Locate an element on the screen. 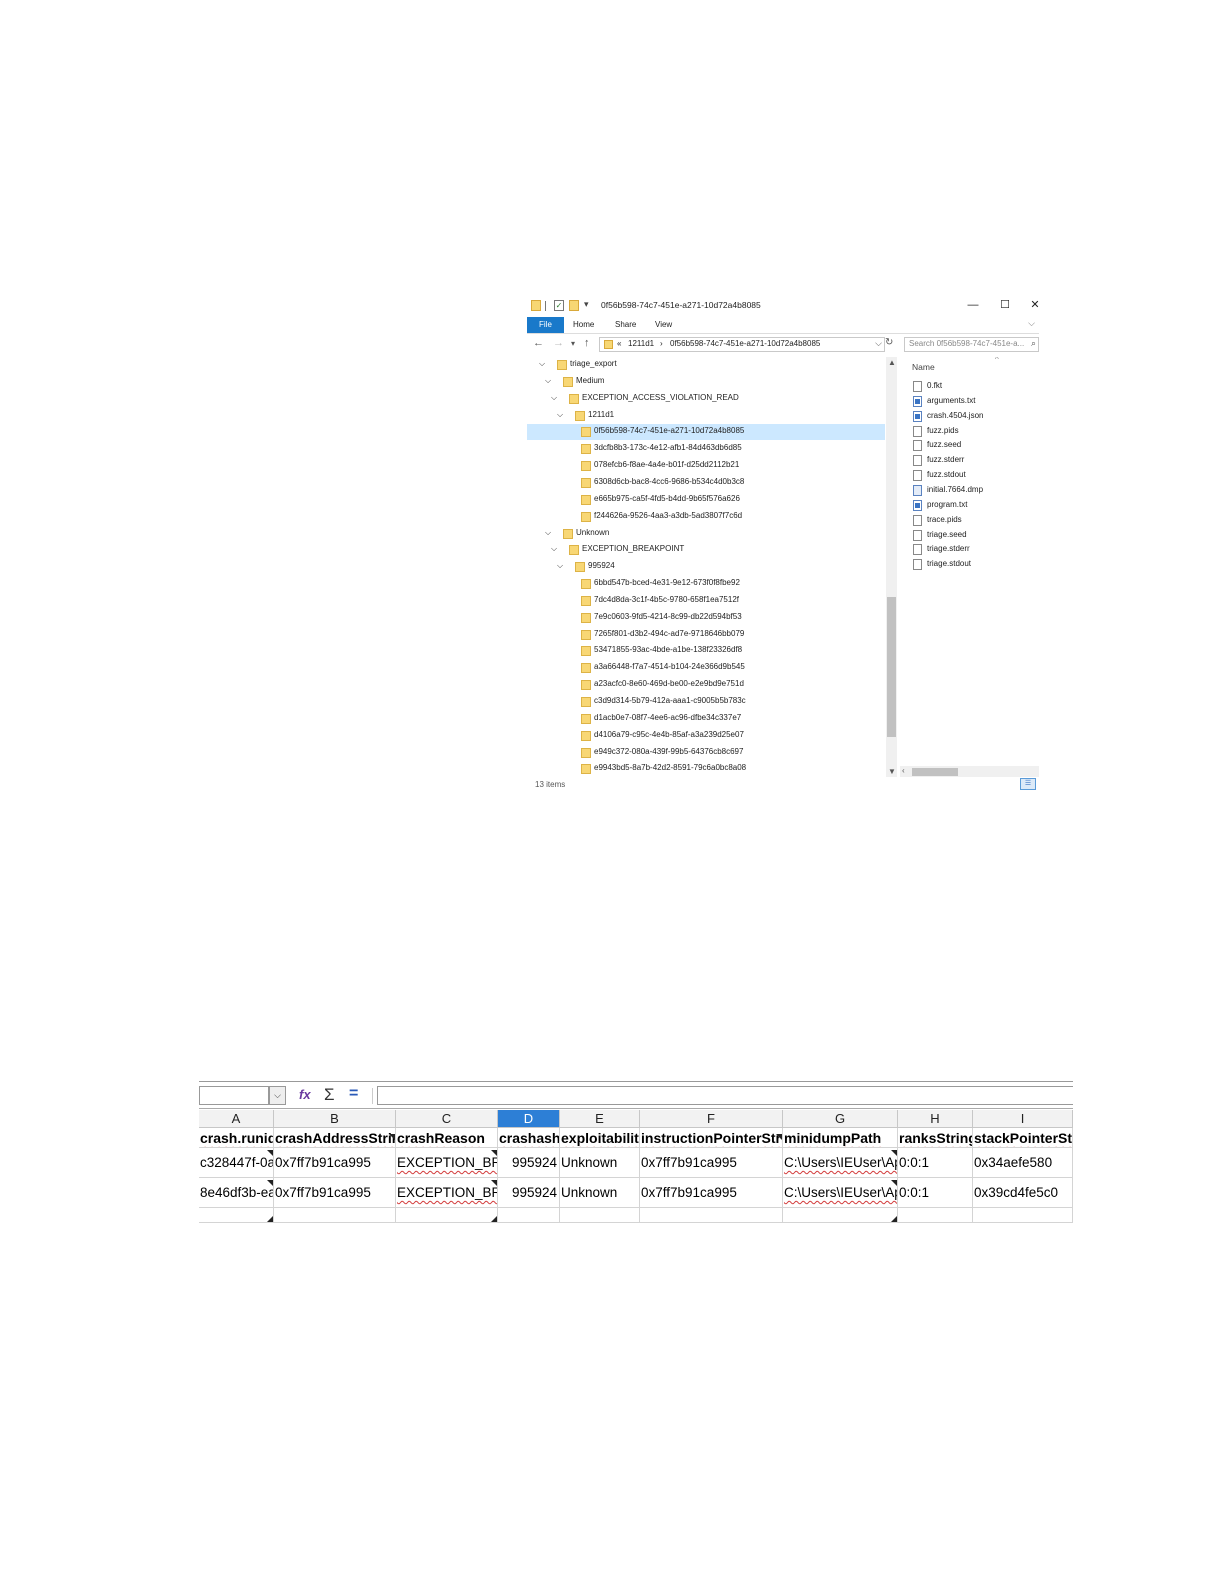 The image size is (1224, 1584). file-item: crash.4504.json is located at coordinates (975, 416).